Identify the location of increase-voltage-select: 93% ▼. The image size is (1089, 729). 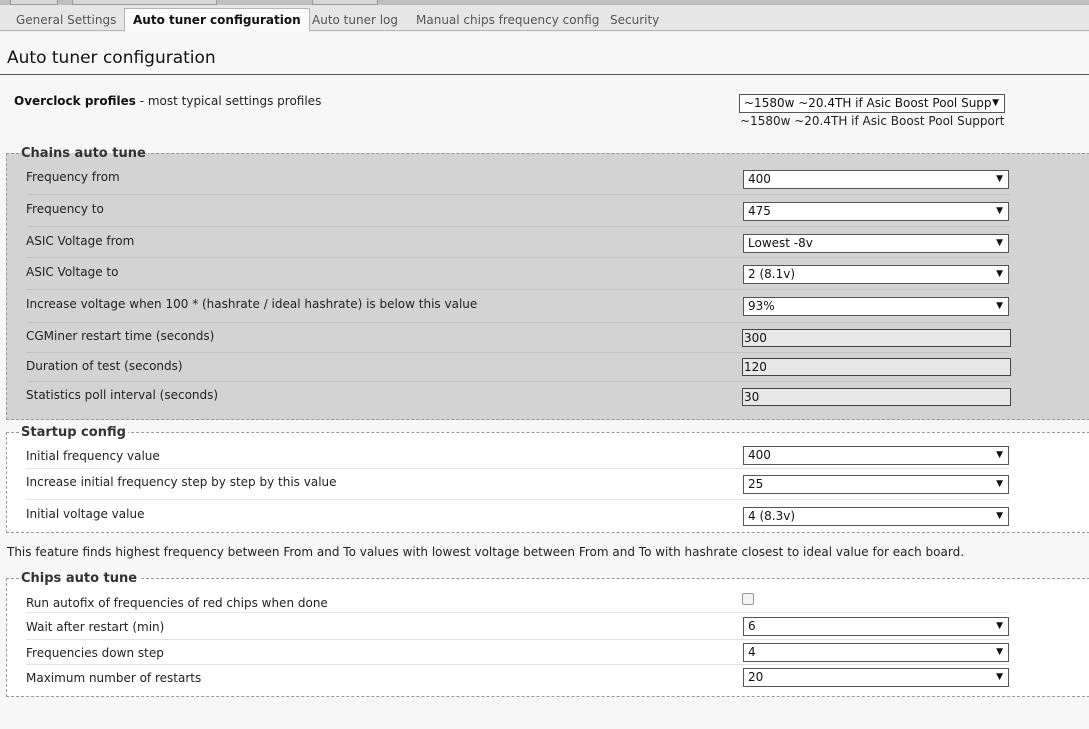
(876, 306).